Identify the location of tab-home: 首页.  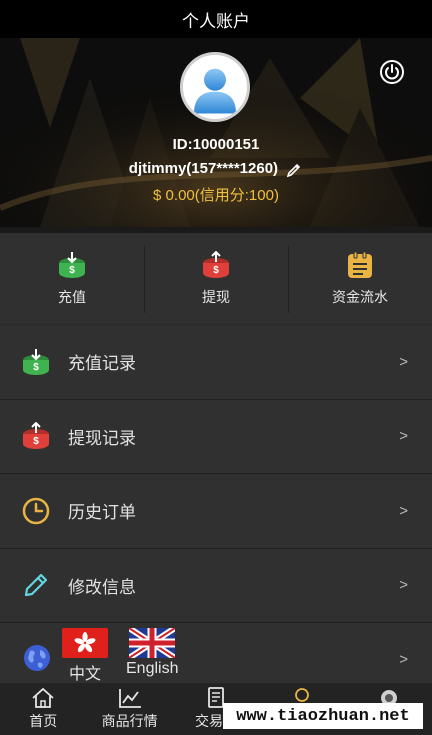
(43, 709).